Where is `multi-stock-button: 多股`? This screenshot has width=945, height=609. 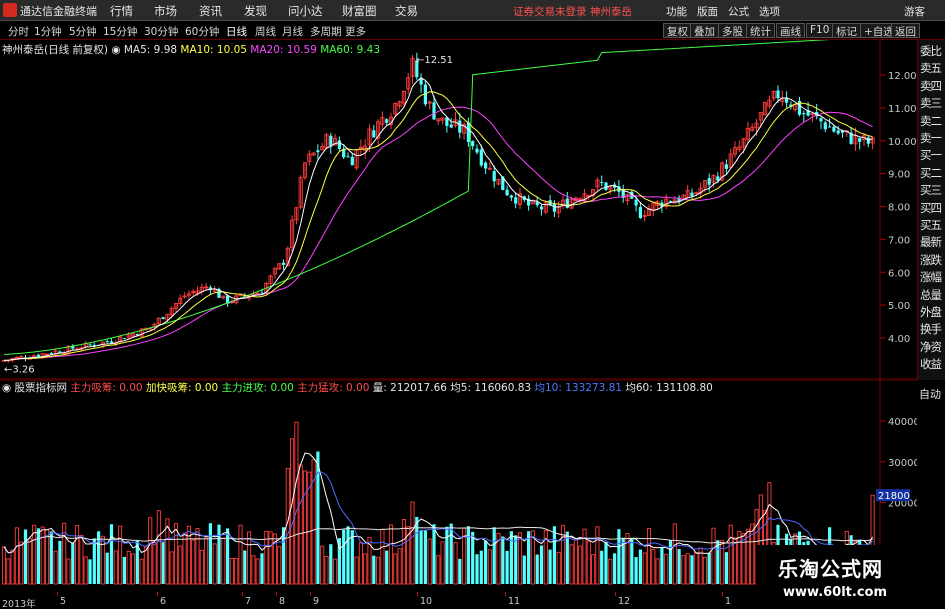
multi-stock-button: 多股 is located at coordinates (732, 30).